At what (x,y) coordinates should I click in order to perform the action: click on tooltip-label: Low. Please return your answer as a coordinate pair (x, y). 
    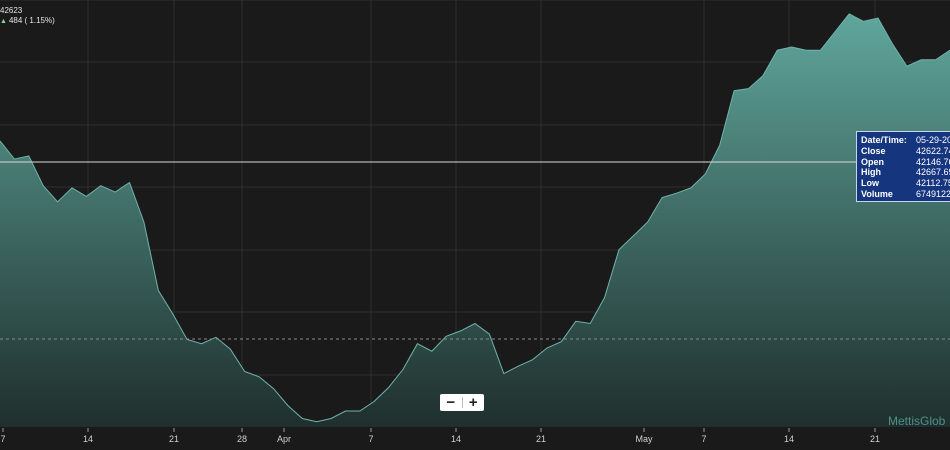
    Looking at the image, I should click on (870, 183).